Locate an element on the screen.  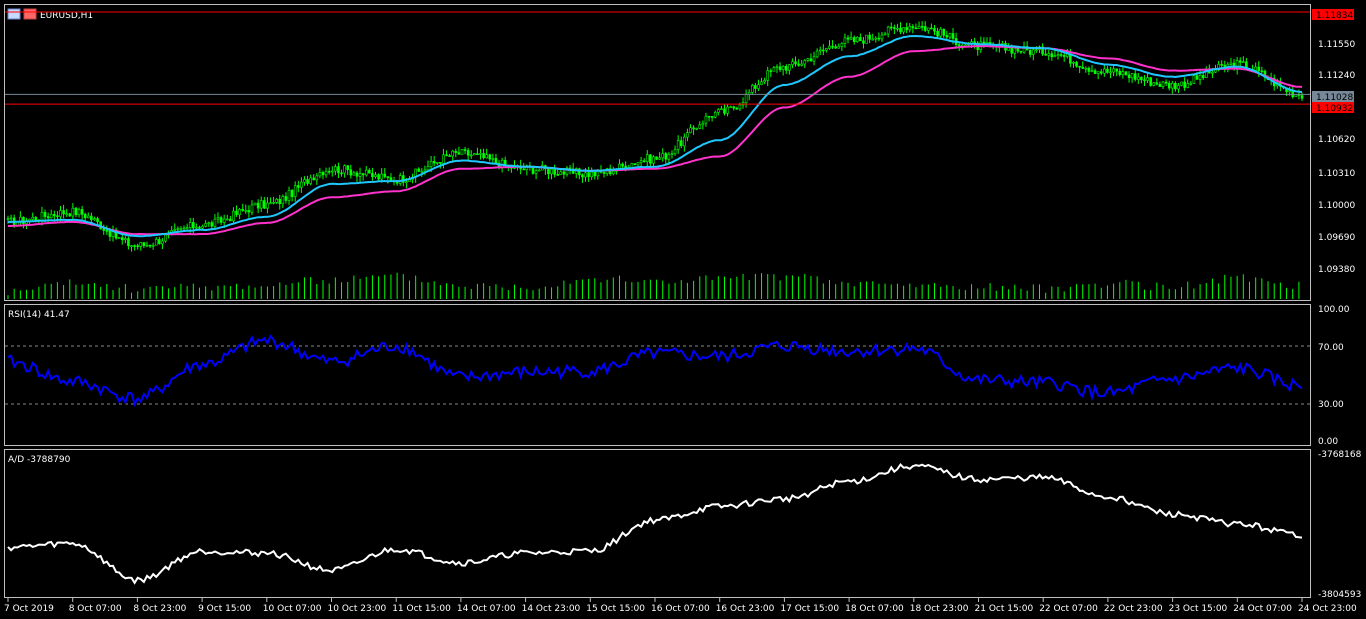
rsi-axis-label: 100.00 is located at coordinates (1334, 310).